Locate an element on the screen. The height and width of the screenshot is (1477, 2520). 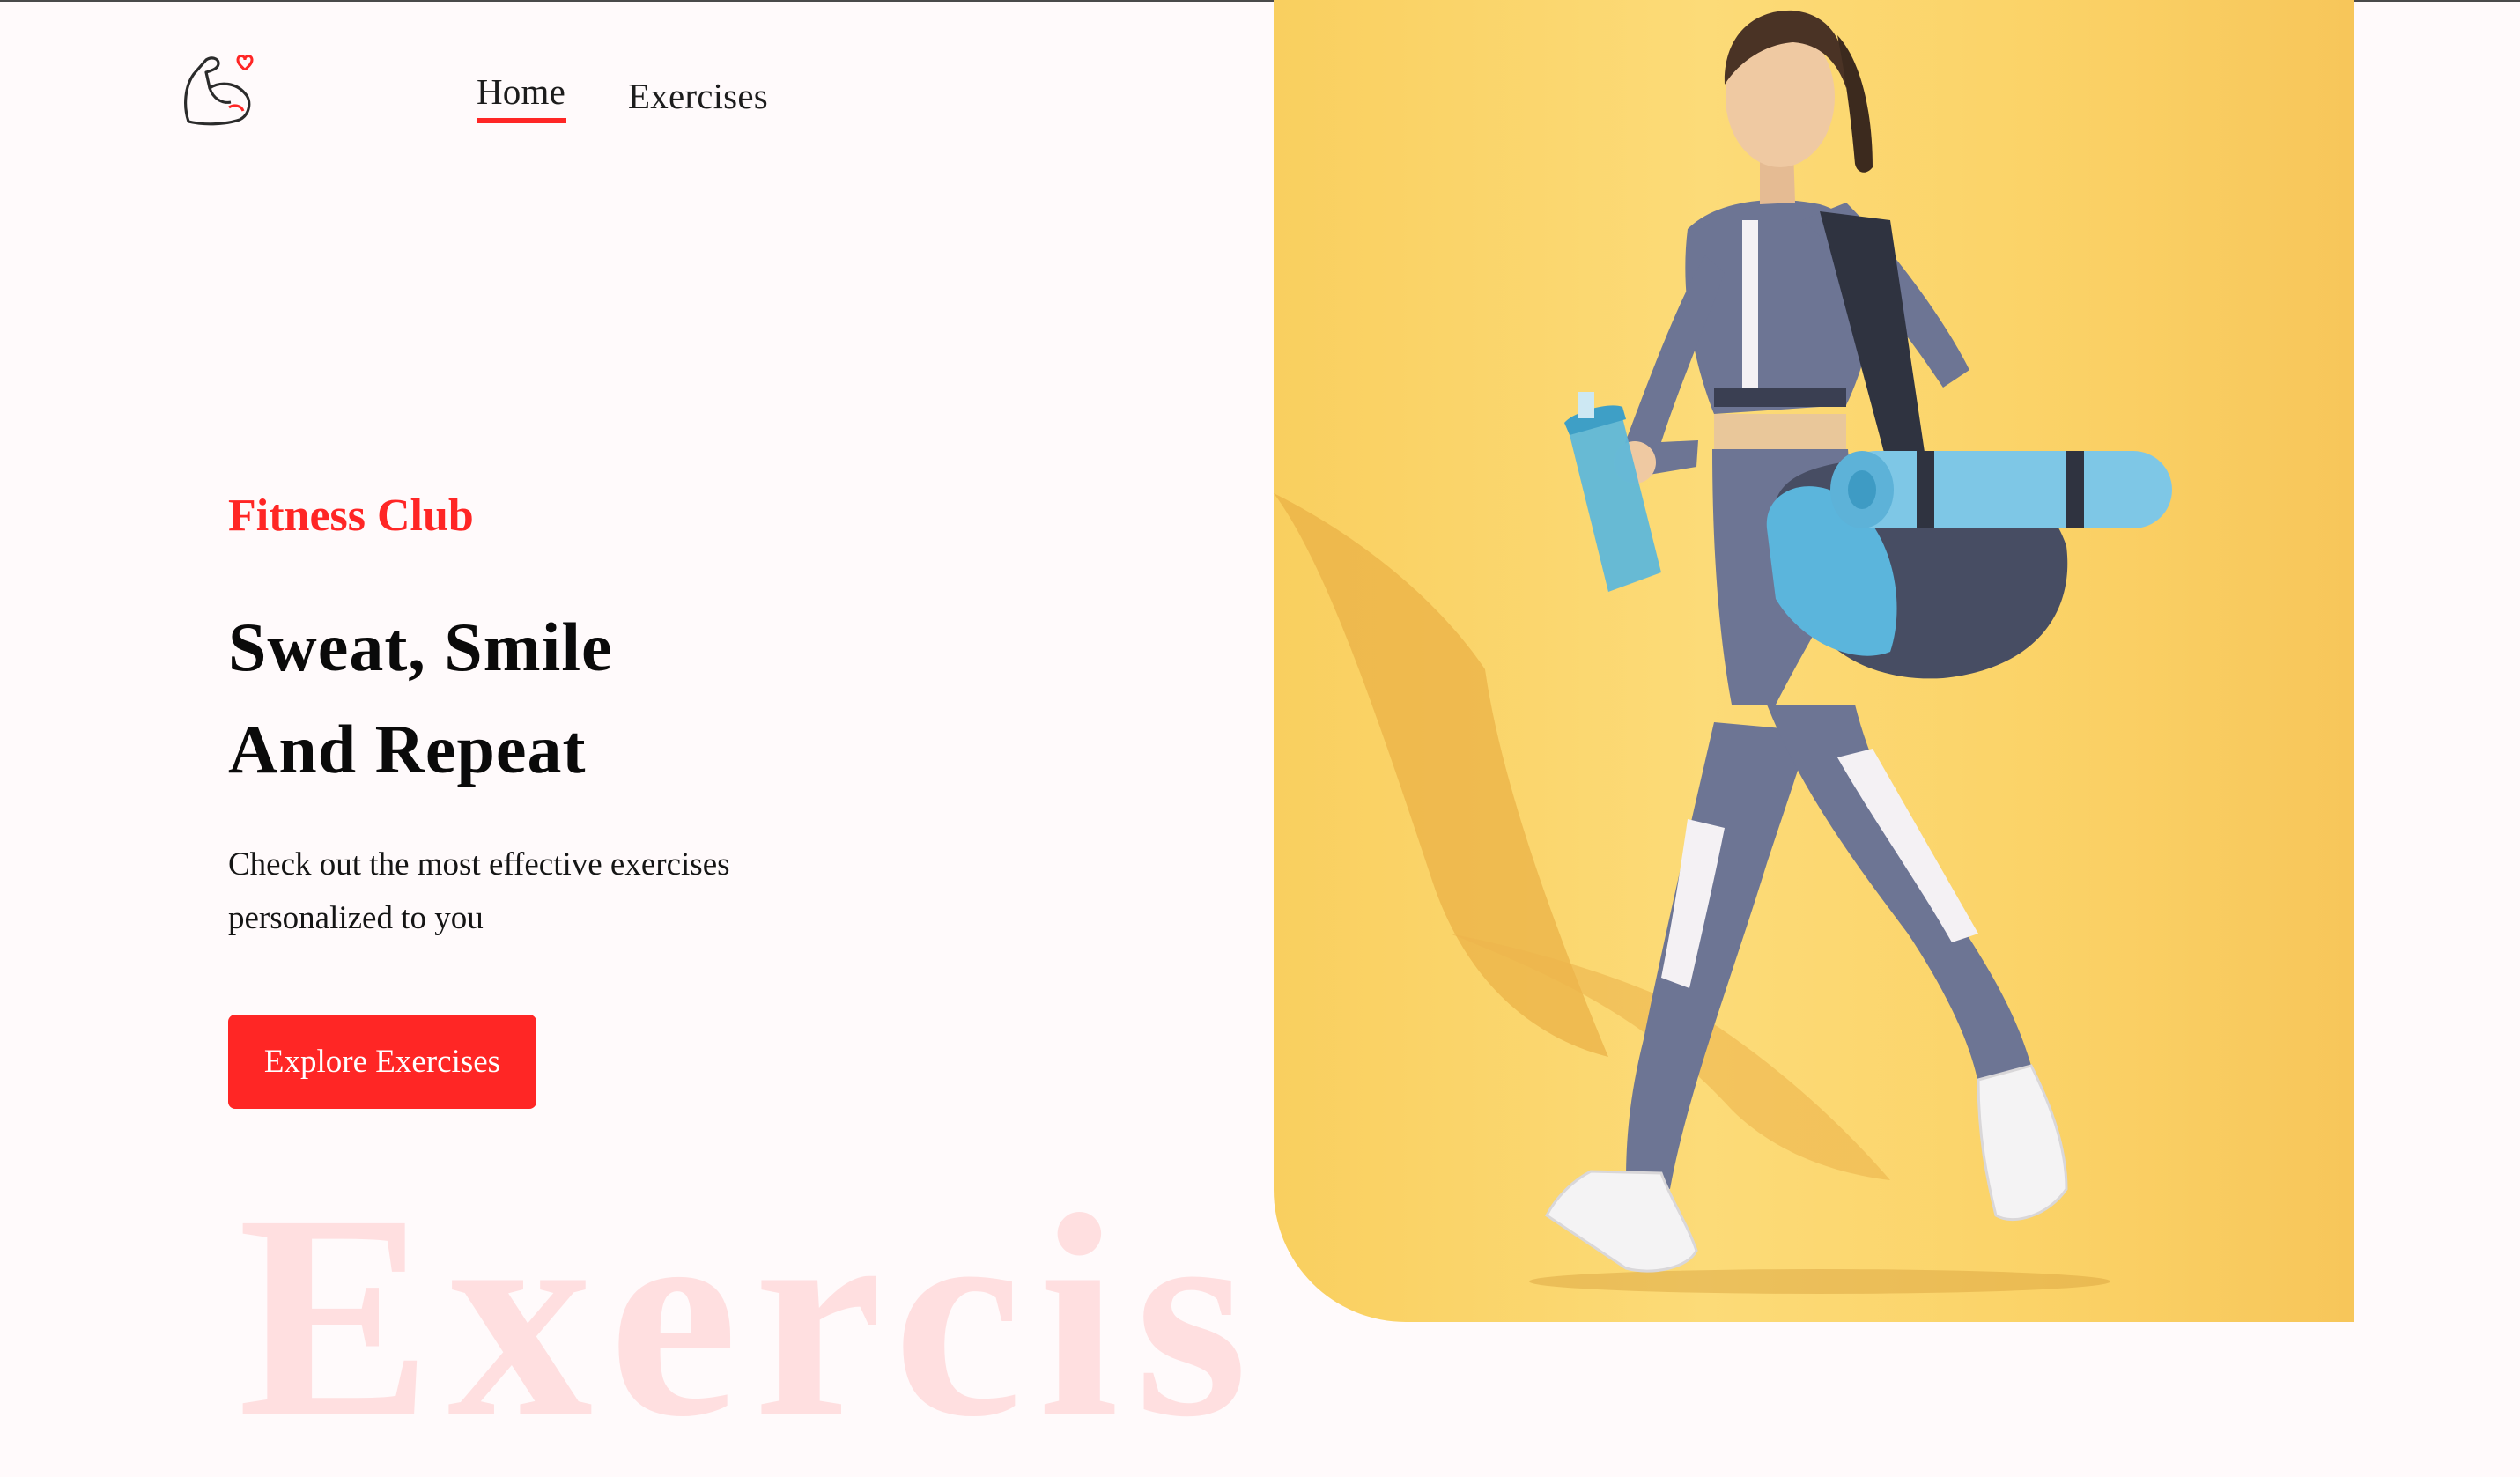
nav-active-underline is located at coordinates (521, 120).